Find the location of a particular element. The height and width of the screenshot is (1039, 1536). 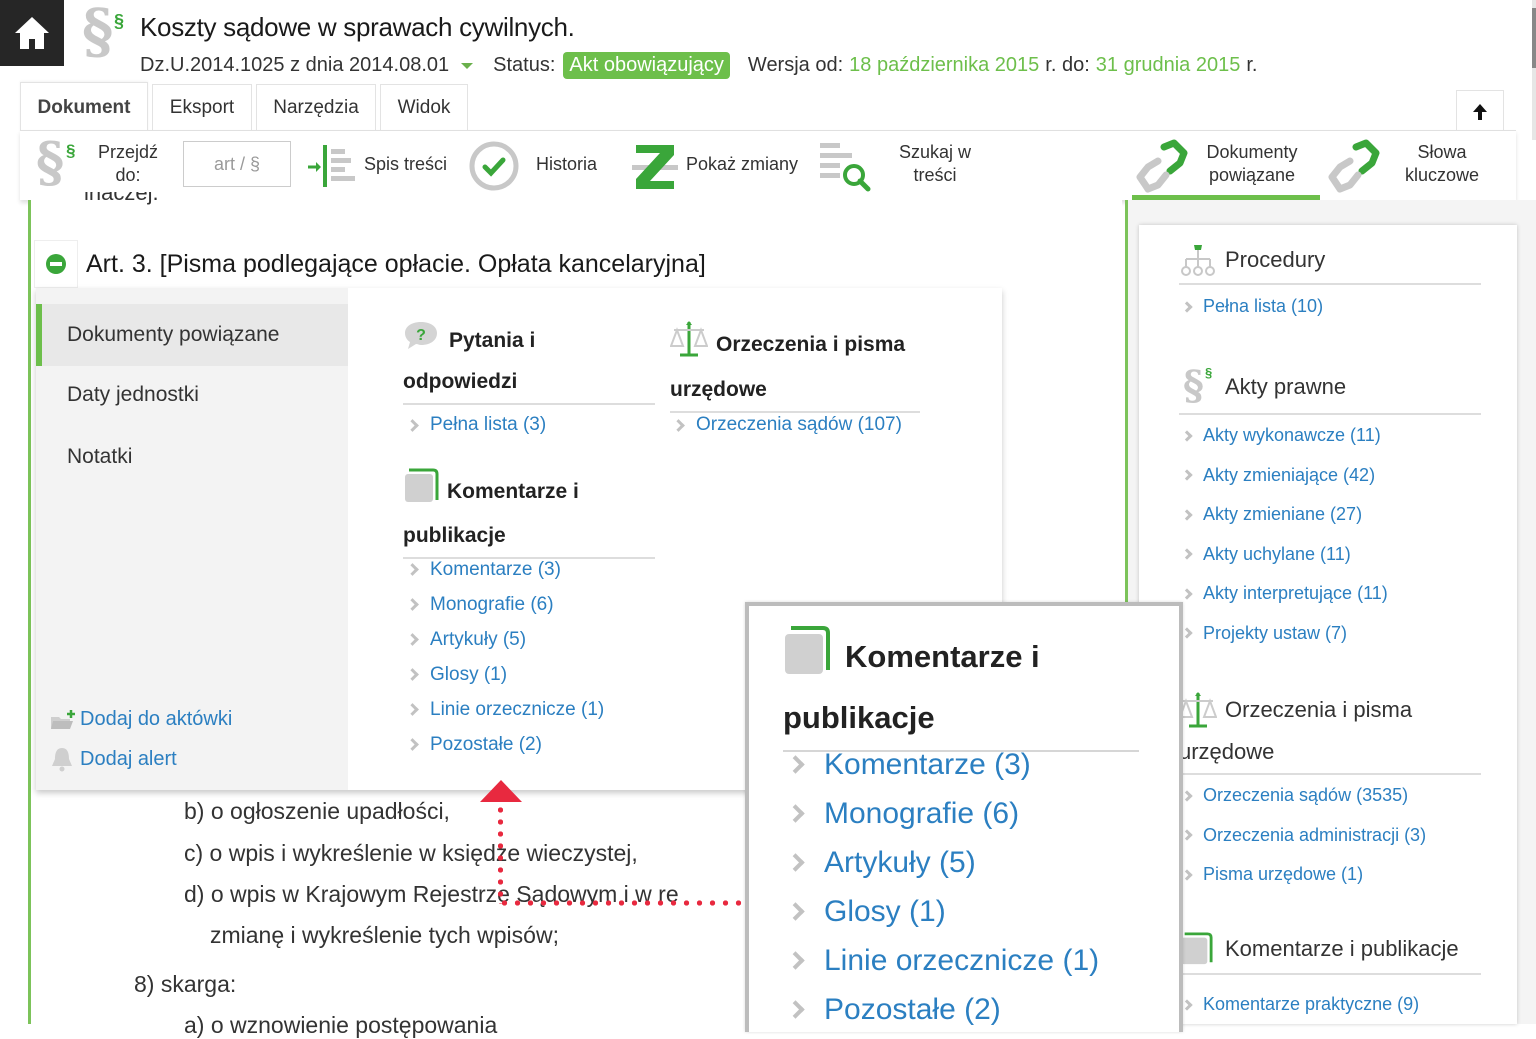

qa-links: Pełna lista (3) is located at coordinates (476, 425).